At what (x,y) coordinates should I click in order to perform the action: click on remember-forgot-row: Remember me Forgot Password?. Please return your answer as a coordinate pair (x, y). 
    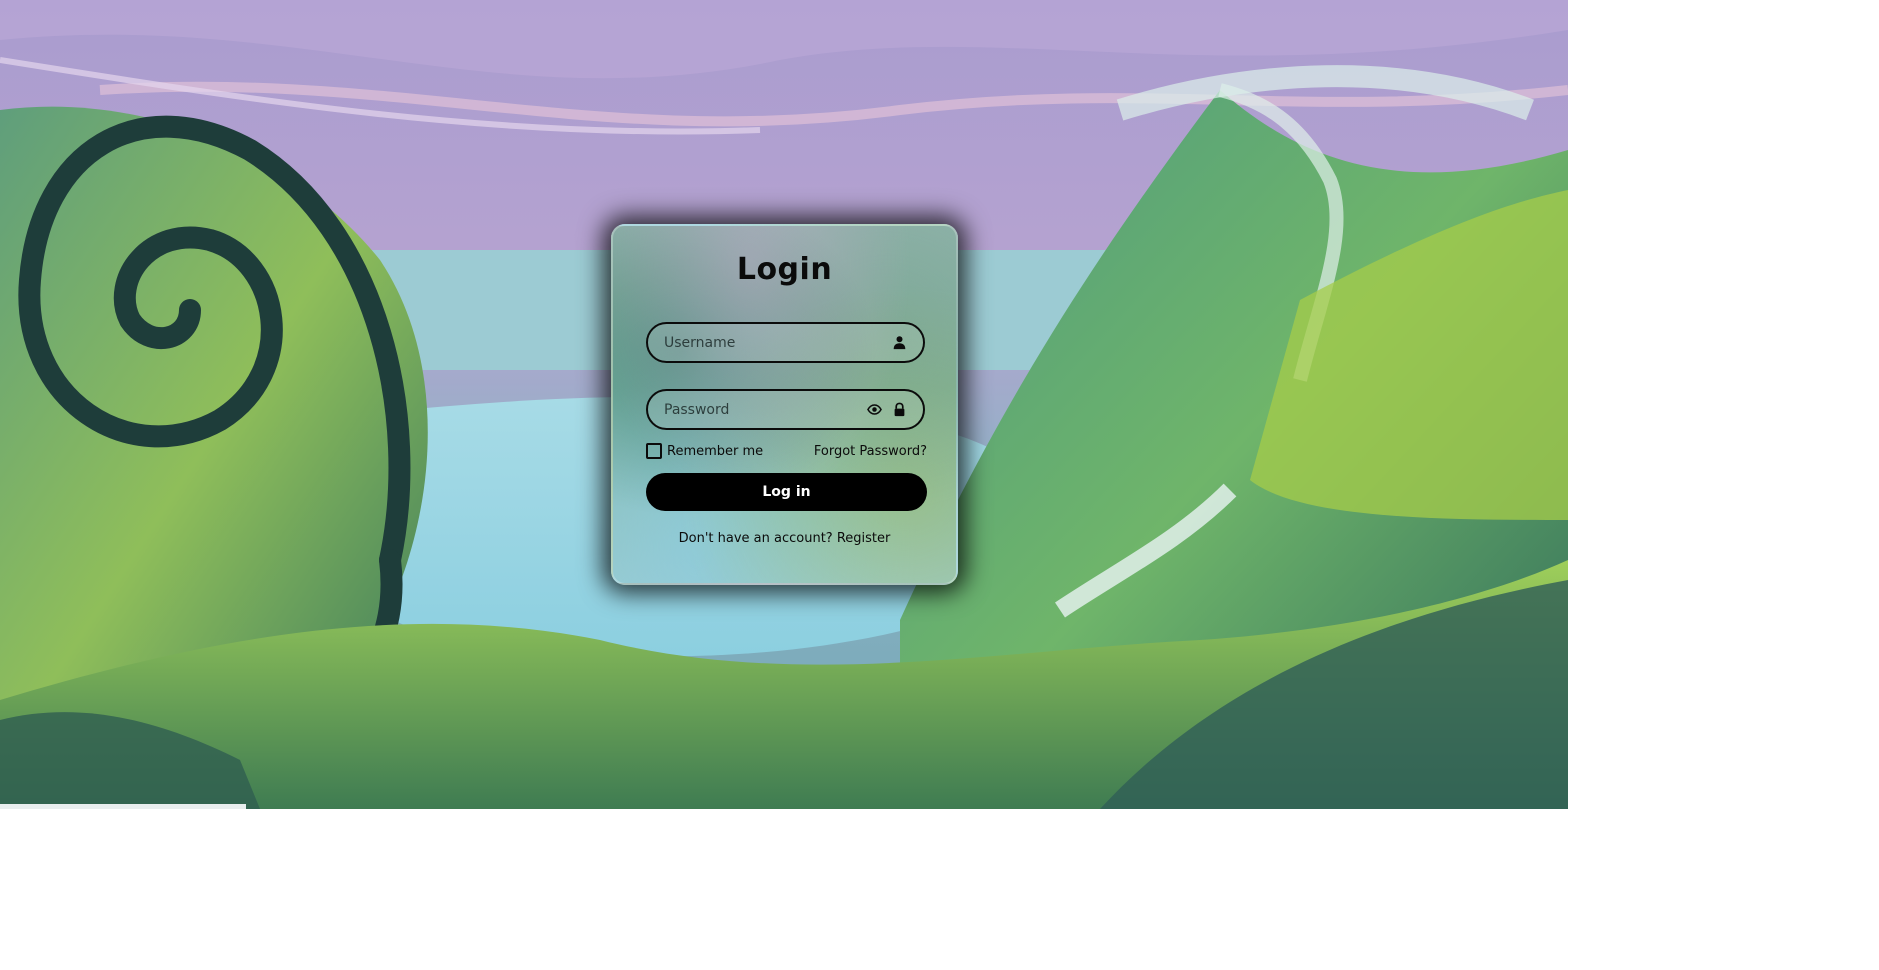
    Looking at the image, I should click on (786, 452).